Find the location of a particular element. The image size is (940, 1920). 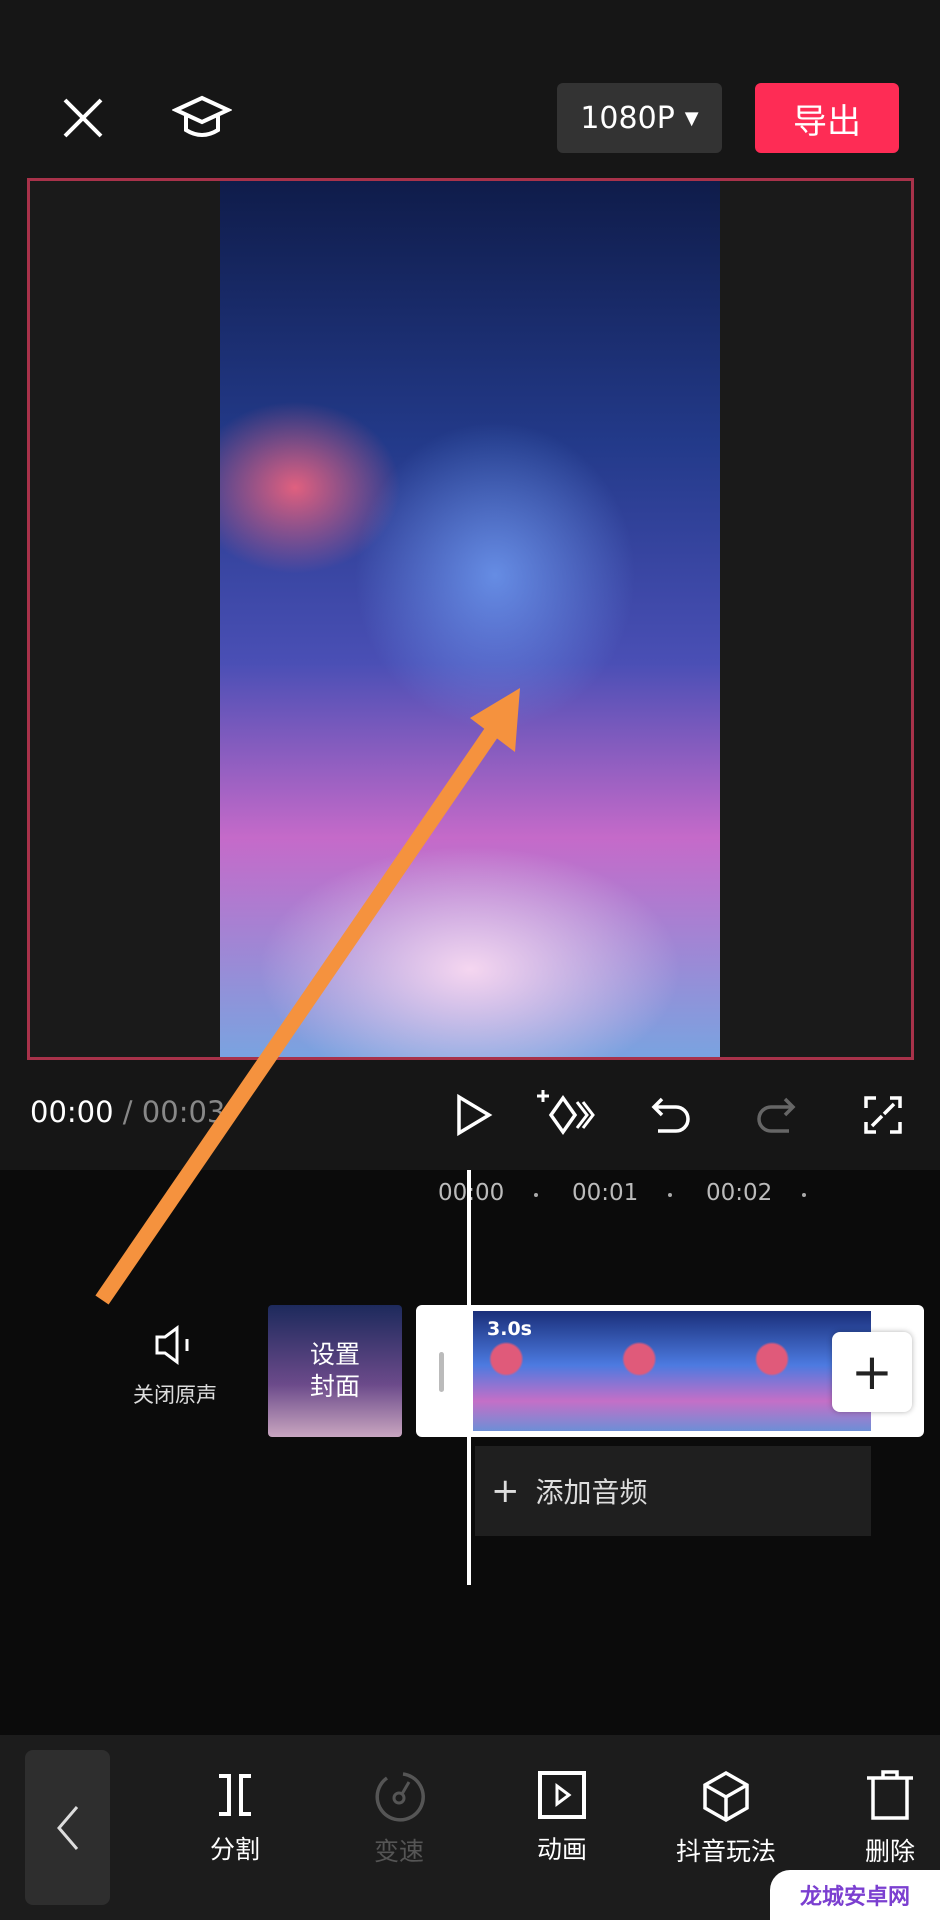

back-button is located at coordinates (67, 1827).